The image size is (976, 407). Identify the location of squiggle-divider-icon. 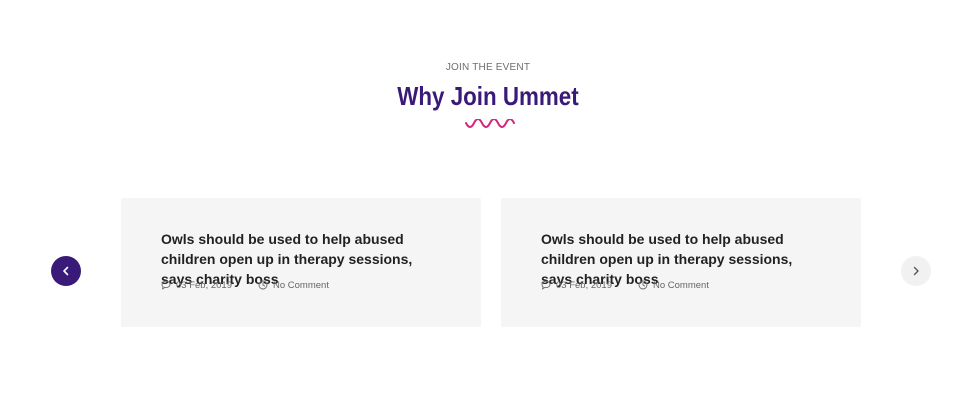
(490, 123).